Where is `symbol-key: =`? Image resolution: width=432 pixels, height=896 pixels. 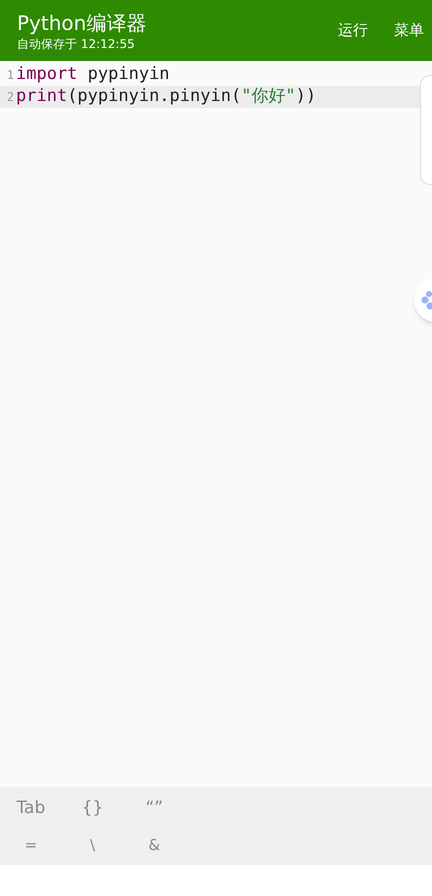
symbol-key: = is located at coordinates (31, 845).